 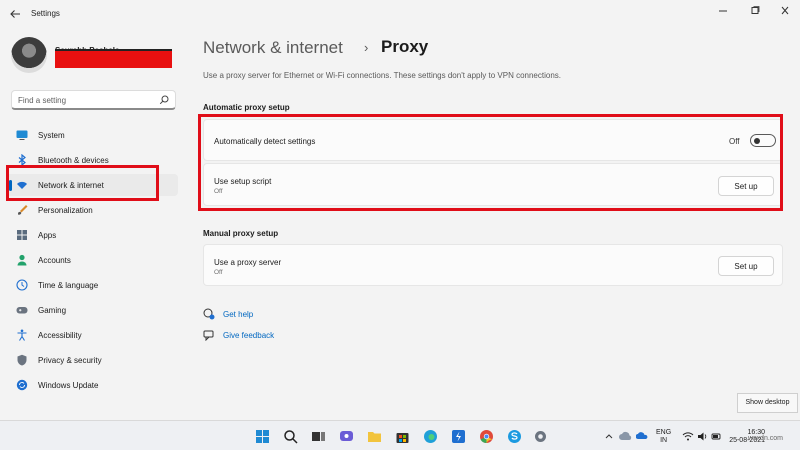 I want to click on breadcrumb-parent: Network & internet, so click(x=273, y=48).